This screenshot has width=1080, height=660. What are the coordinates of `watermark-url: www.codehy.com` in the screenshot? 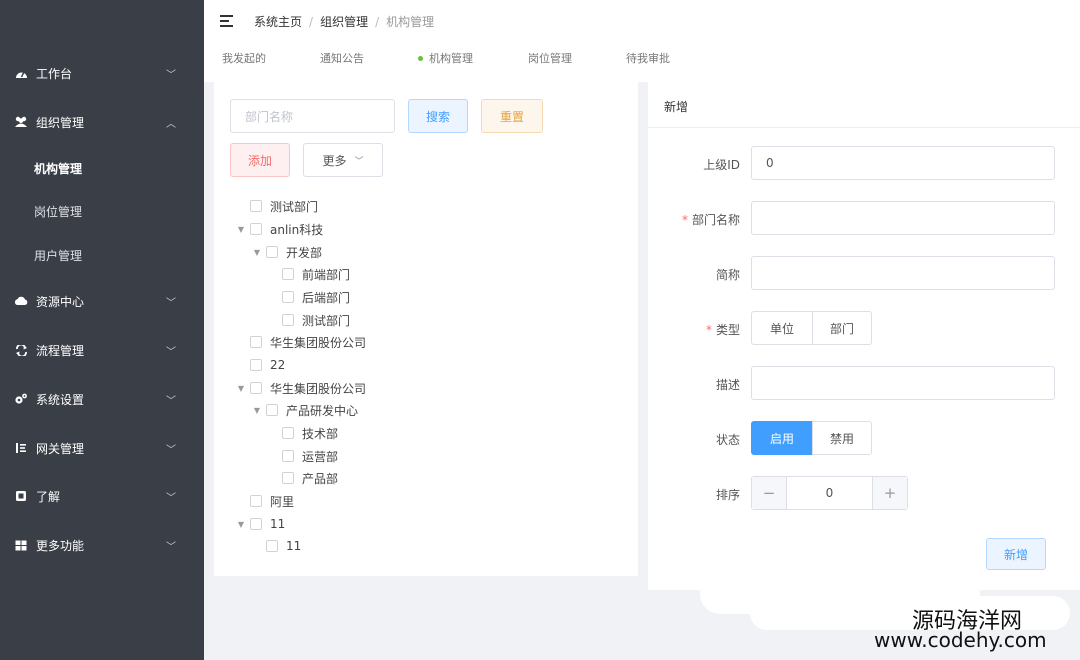 It's located at (960, 640).